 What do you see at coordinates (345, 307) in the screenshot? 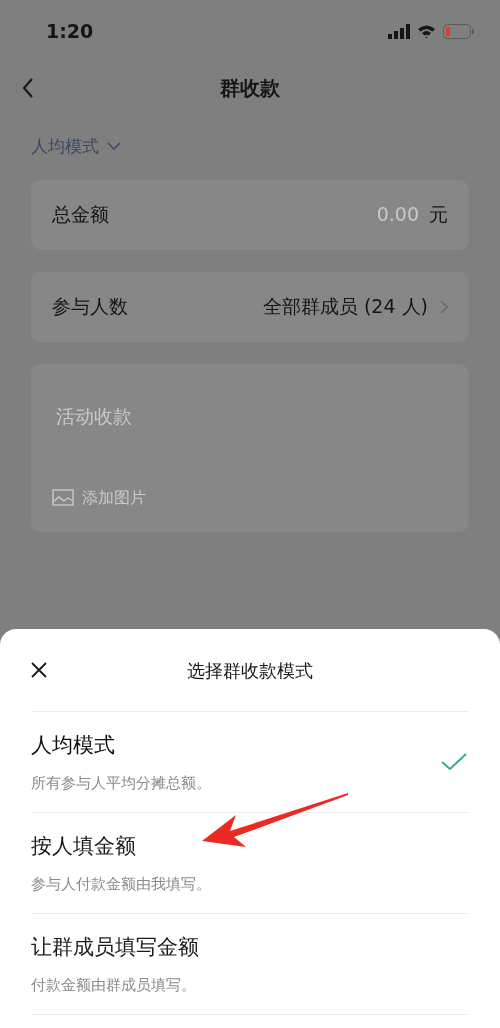
I see `participants-value: 全部群成员 (24 人)` at bounding box center [345, 307].